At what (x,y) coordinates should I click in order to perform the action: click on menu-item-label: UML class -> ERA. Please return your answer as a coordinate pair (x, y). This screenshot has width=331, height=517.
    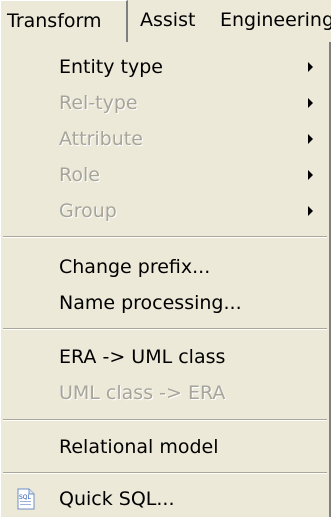
    Looking at the image, I should click on (142, 393).